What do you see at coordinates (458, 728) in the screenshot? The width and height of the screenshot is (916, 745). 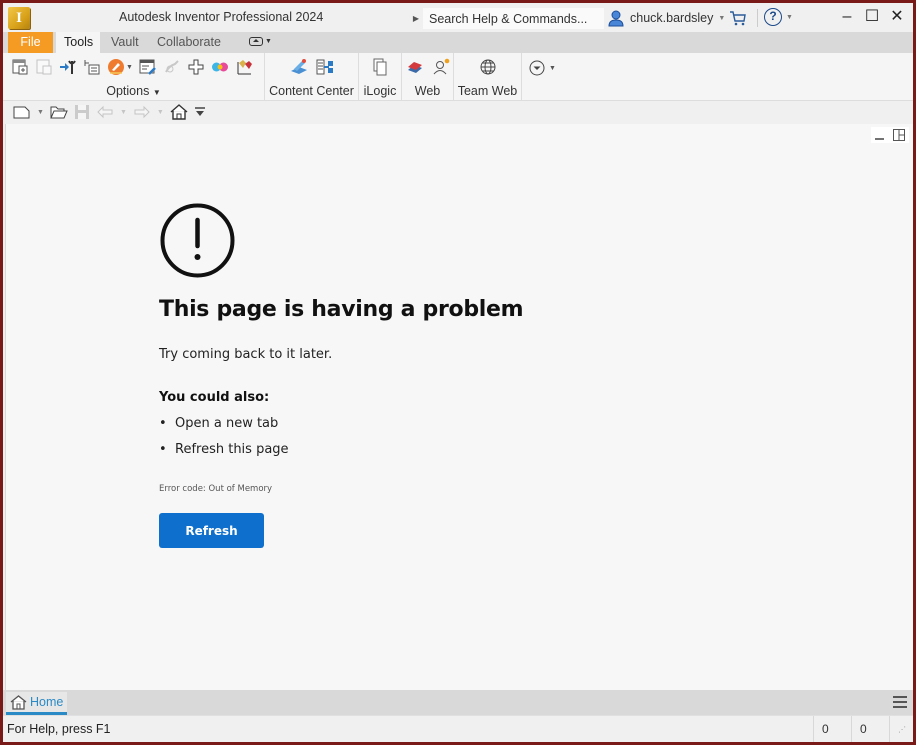 I see `status-bar: For Help, press F1 0 0 ⋰` at bounding box center [458, 728].